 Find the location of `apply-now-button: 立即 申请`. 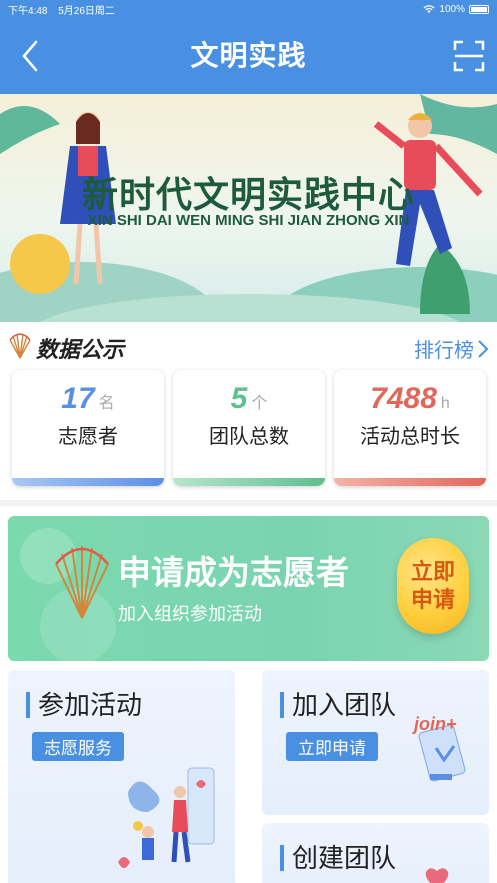

apply-now-button: 立即 申请 is located at coordinates (433, 586).